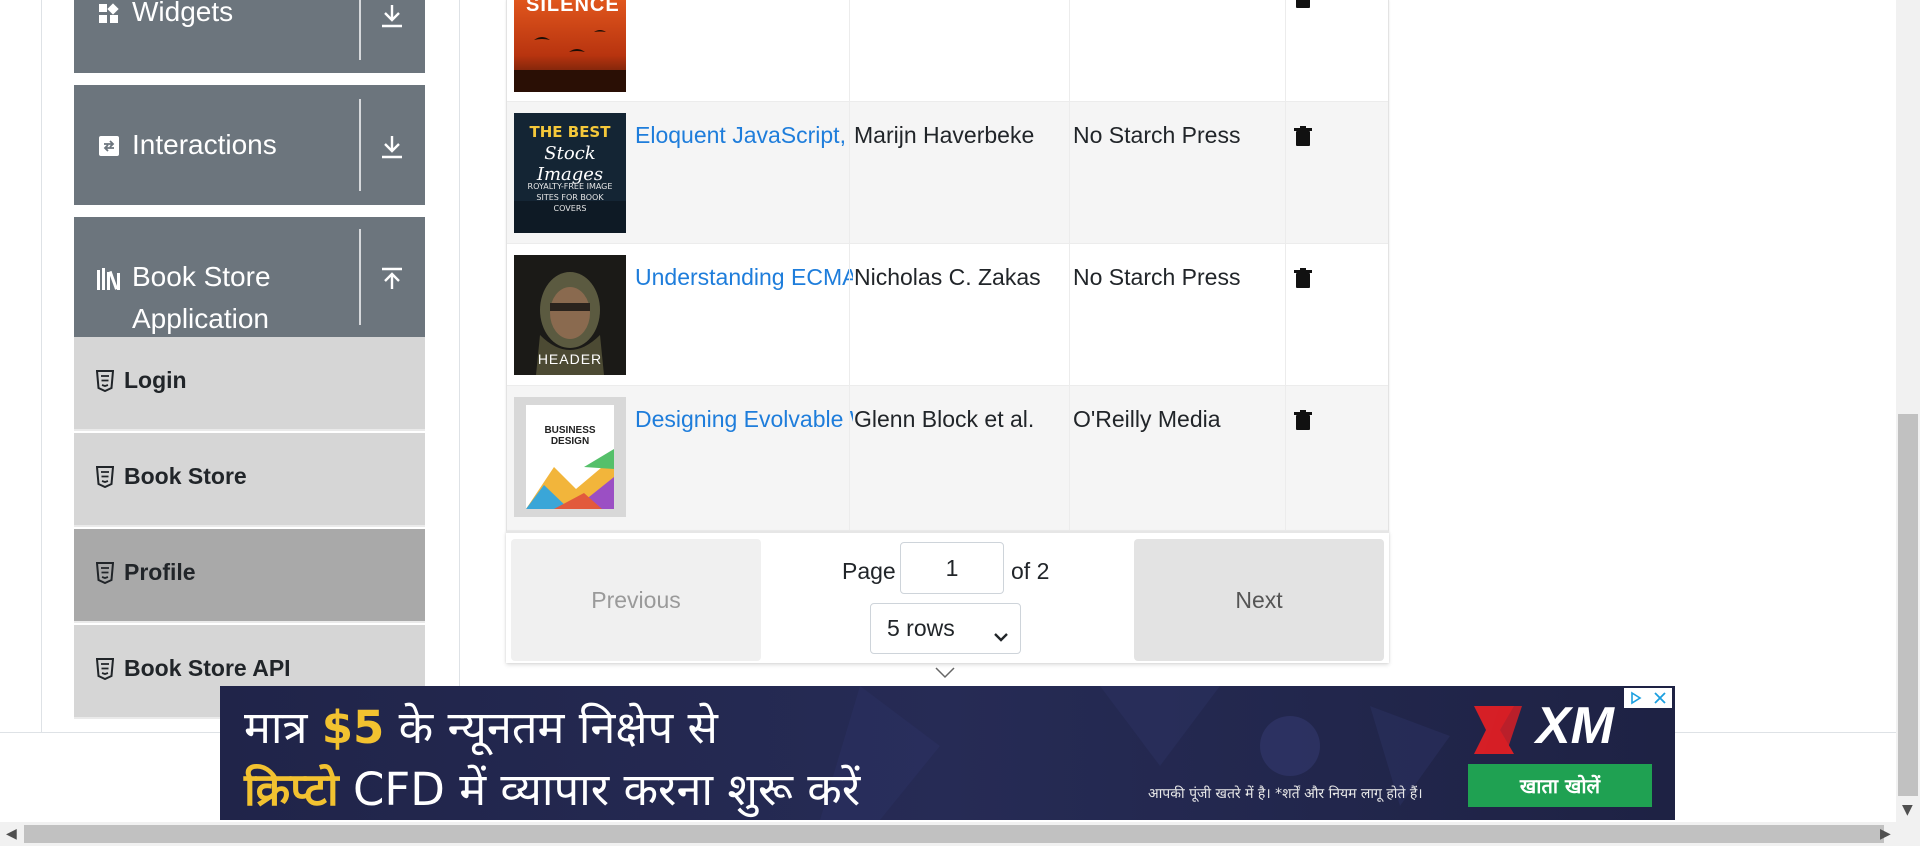 The width and height of the screenshot is (1920, 846). What do you see at coordinates (944, 419) in the screenshot?
I see `book-author: Glenn Block et al.` at bounding box center [944, 419].